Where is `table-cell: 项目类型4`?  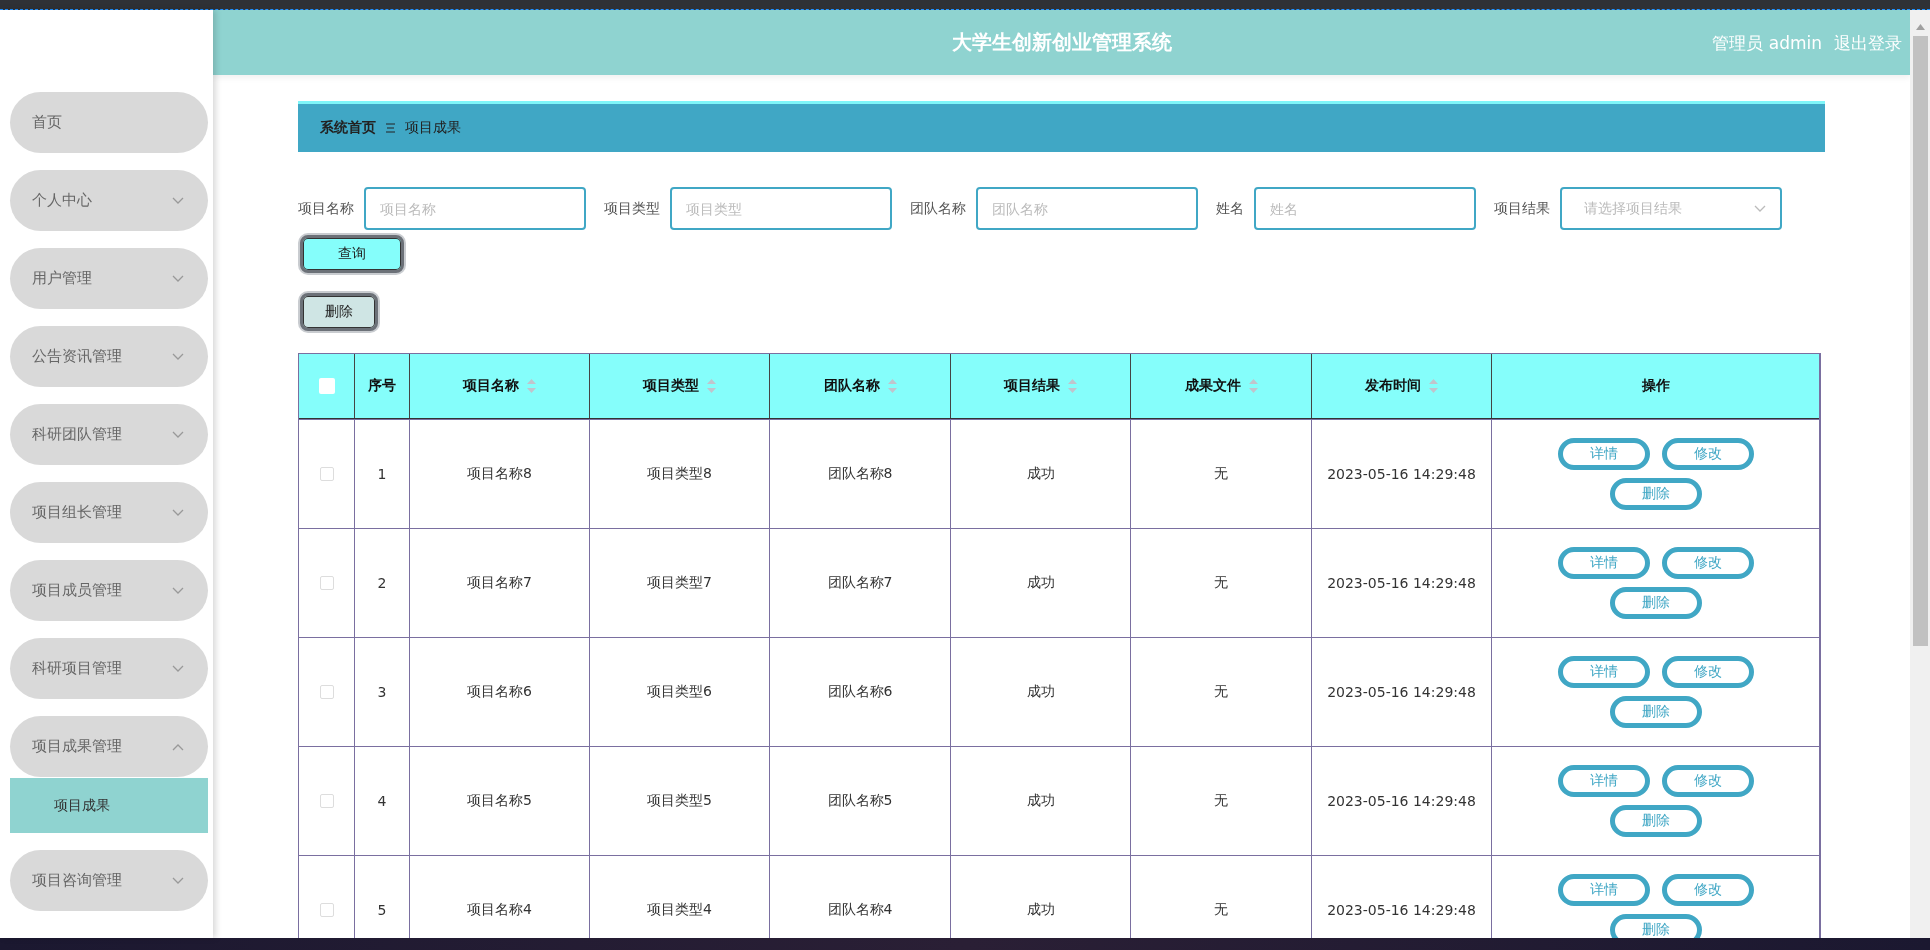
table-cell: 项目类型4 is located at coordinates (679, 910).